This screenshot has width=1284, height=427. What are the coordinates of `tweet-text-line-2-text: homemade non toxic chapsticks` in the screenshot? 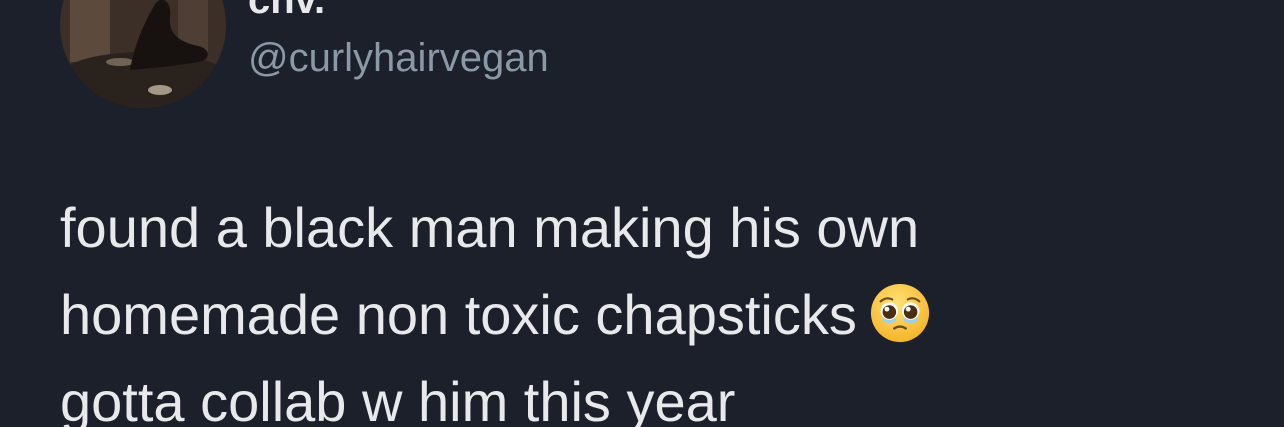 It's located at (458, 314).